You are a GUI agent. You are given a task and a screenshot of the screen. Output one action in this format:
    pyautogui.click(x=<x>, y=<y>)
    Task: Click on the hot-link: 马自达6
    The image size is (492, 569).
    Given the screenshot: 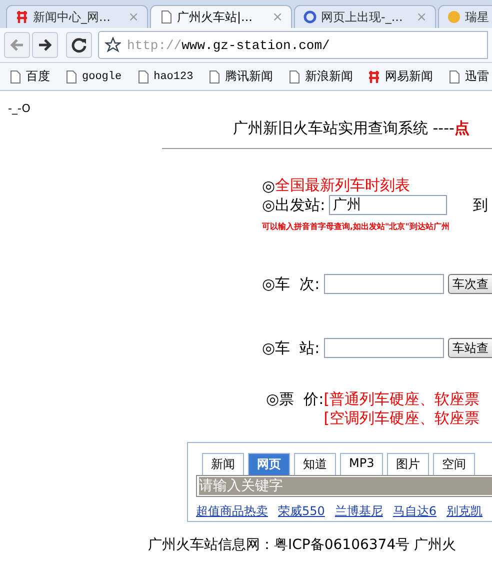 What is the action you would take?
    pyautogui.click(x=414, y=511)
    